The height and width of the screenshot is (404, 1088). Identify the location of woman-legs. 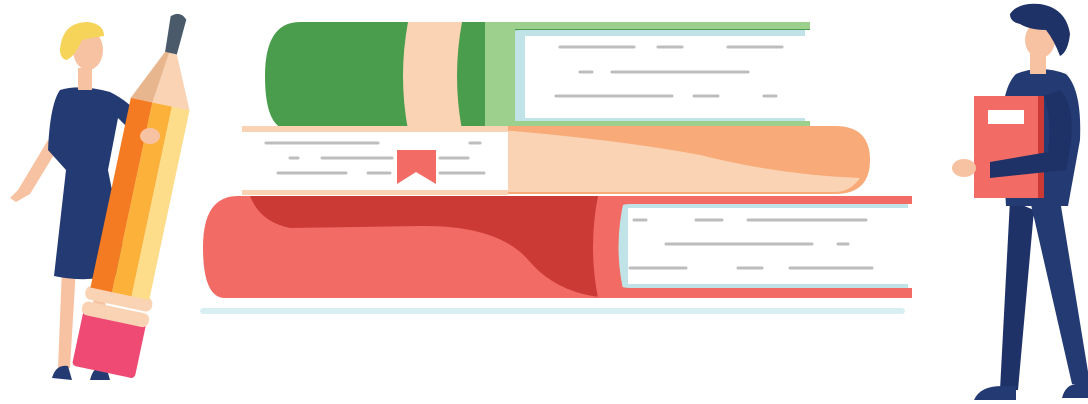
(67, 318).